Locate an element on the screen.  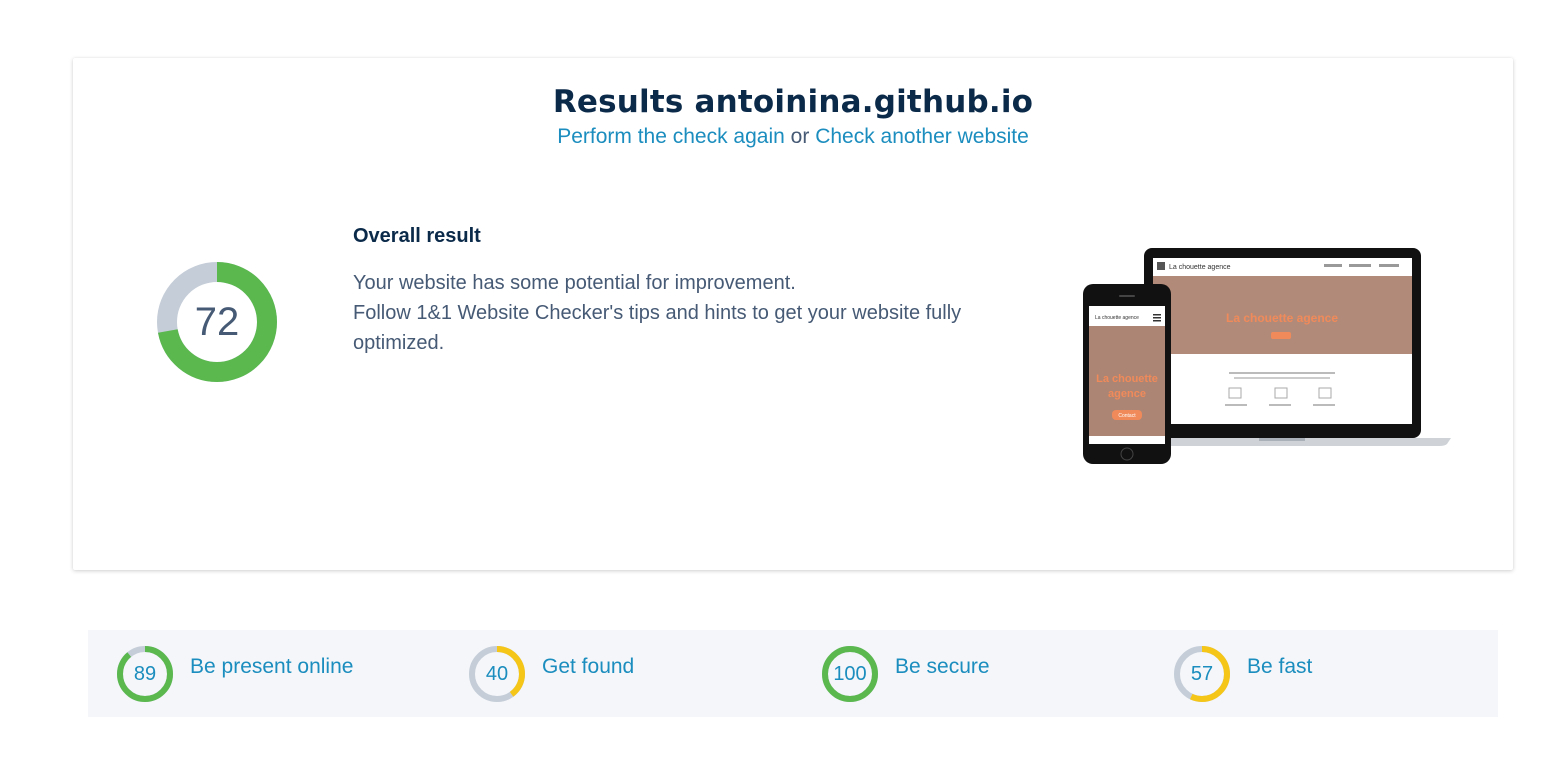
category-label: Be present online is located at coordinates (271, 667).